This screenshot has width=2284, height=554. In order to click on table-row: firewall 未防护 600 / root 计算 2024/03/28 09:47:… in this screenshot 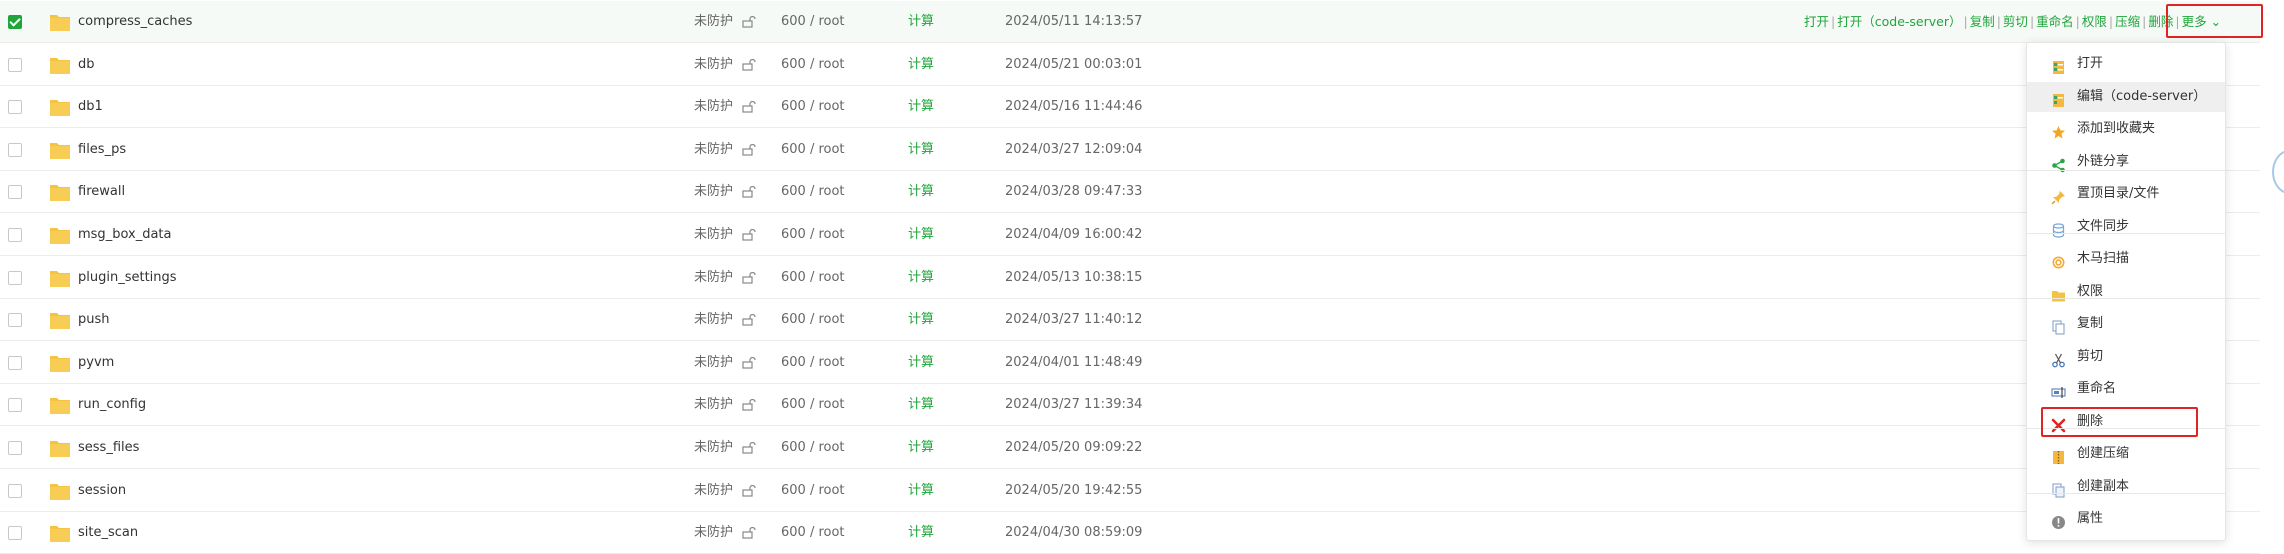, I will do `click(1130, 192)`.